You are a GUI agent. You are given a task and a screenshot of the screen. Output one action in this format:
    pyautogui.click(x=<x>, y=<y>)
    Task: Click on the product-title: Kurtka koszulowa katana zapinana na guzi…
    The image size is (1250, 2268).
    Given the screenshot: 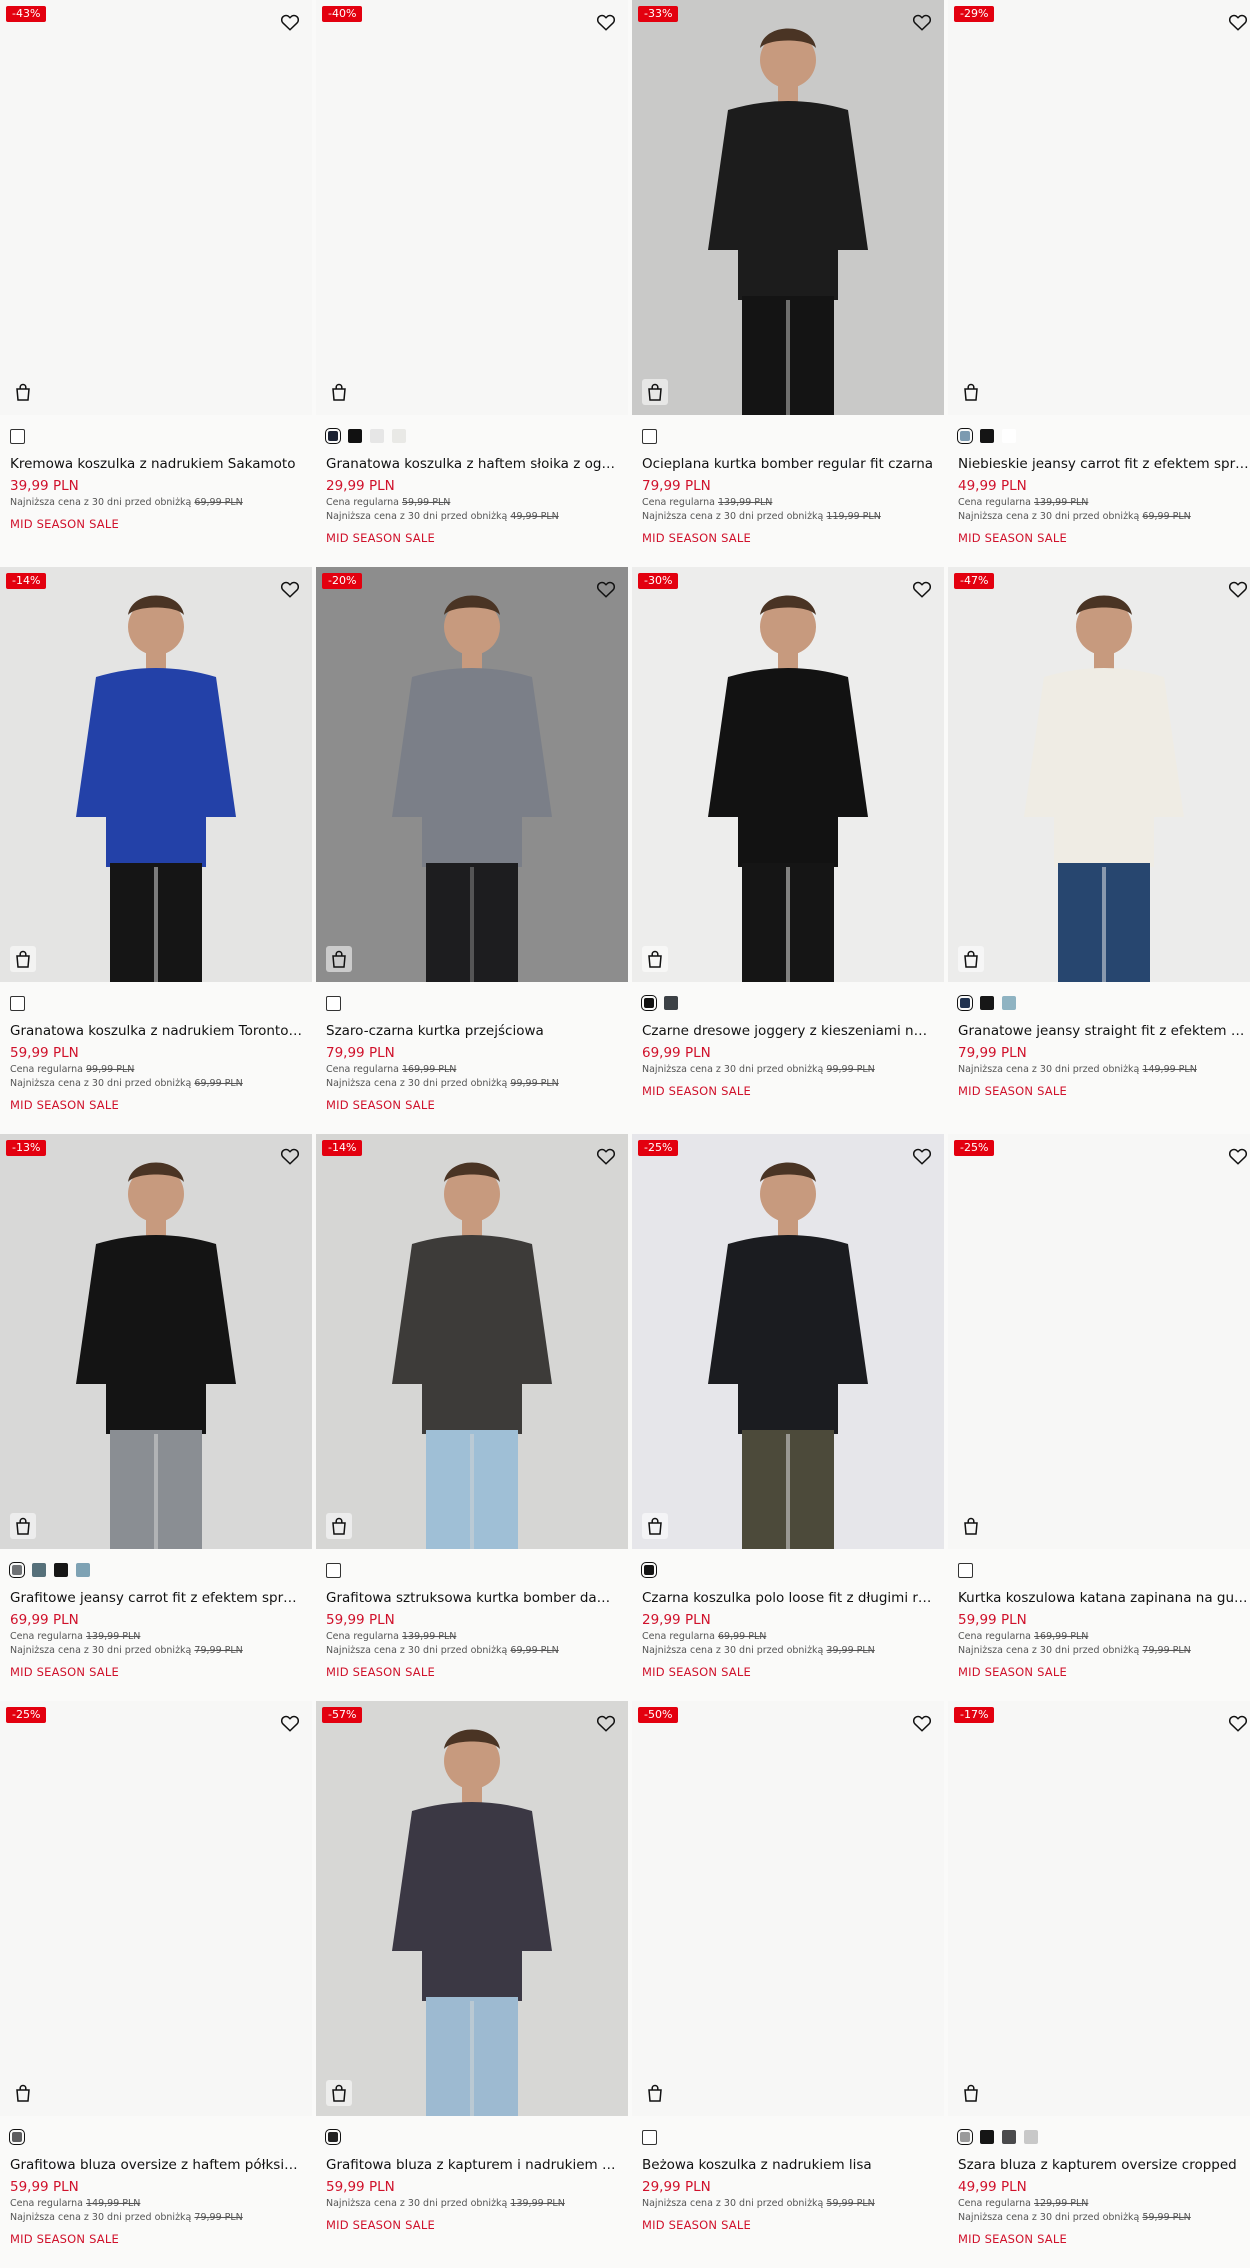 What is the action you would take?
    pyautogui.click(x=1104, y=1598)
    